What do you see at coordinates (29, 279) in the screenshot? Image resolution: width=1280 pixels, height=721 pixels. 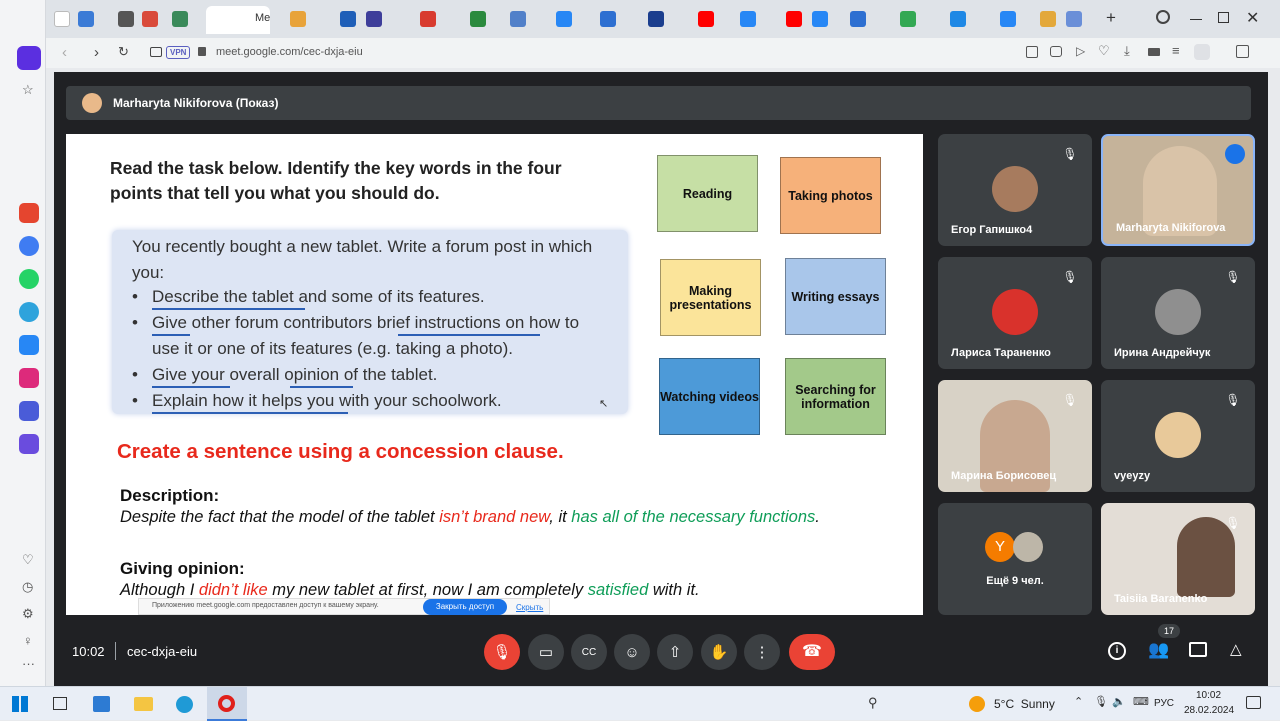 I see `whatsapp-icon` at bounding box center [29, 279].